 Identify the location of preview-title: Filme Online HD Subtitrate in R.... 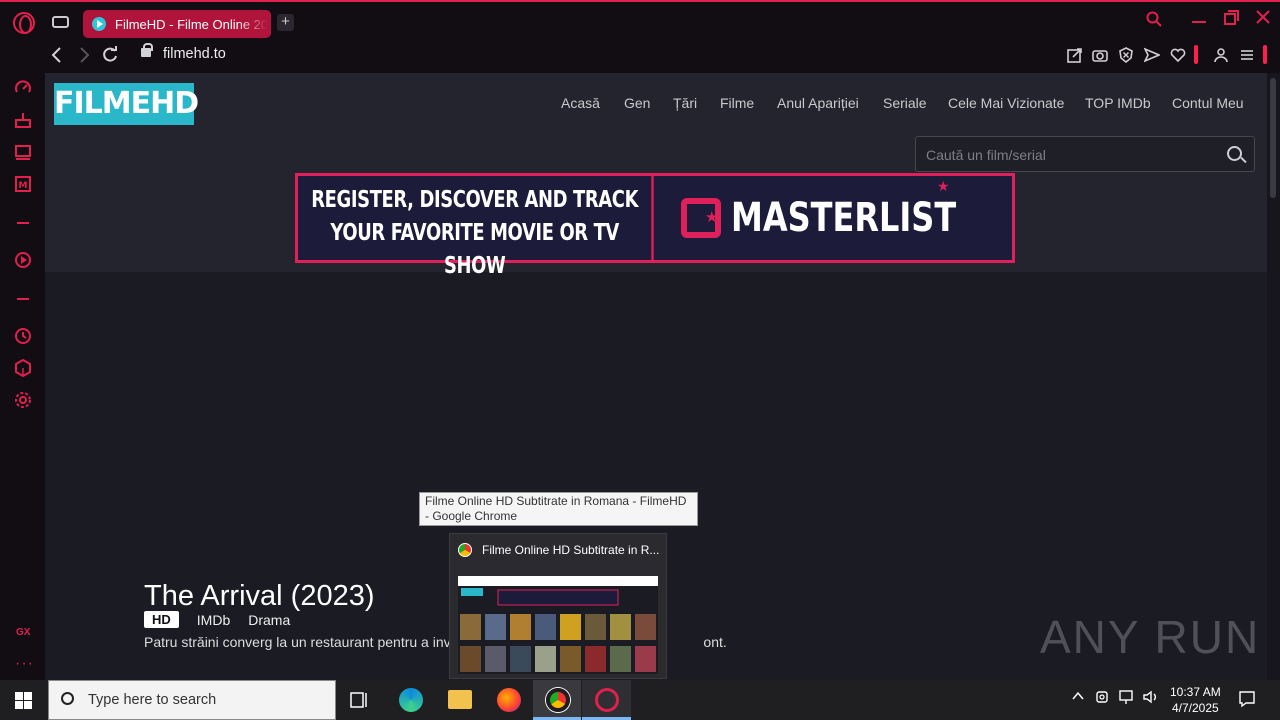
(571, 550).